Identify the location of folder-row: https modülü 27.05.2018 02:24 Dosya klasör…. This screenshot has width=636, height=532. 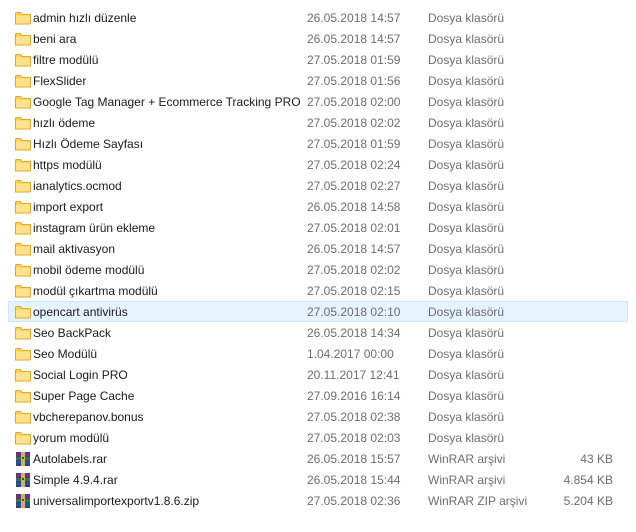
(318, 164).